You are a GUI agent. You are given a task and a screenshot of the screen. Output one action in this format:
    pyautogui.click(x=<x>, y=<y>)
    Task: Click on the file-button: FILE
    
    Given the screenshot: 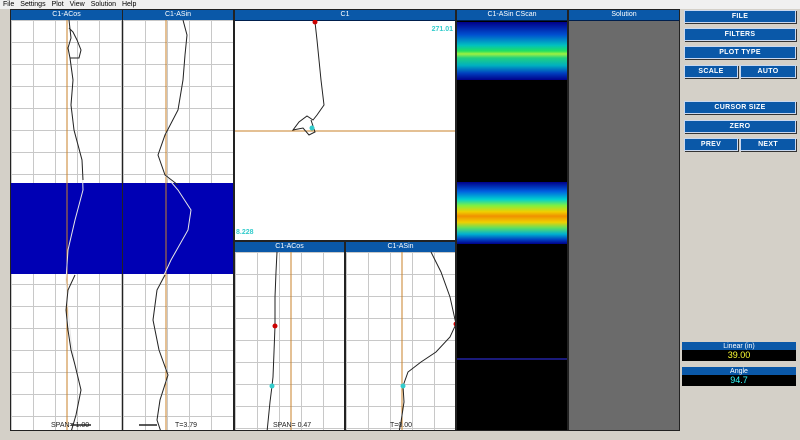 What is the action you would take?
    pyautogui.click(x=740, y=16)
    